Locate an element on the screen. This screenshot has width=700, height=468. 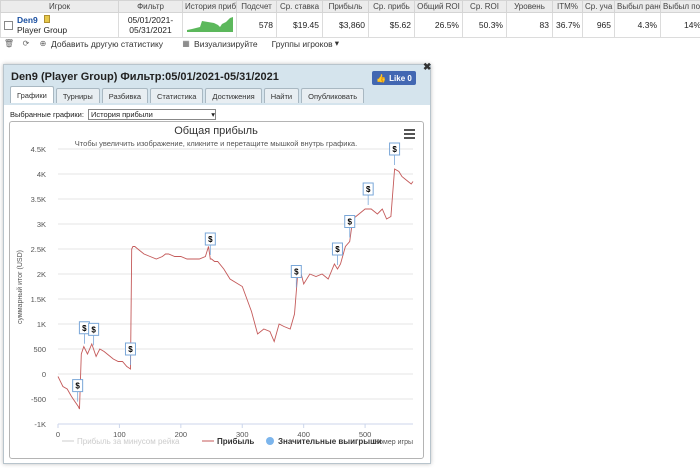
filter-cell: 05/01/2021- 05/31/2021 is located at coordinates (150, 25).